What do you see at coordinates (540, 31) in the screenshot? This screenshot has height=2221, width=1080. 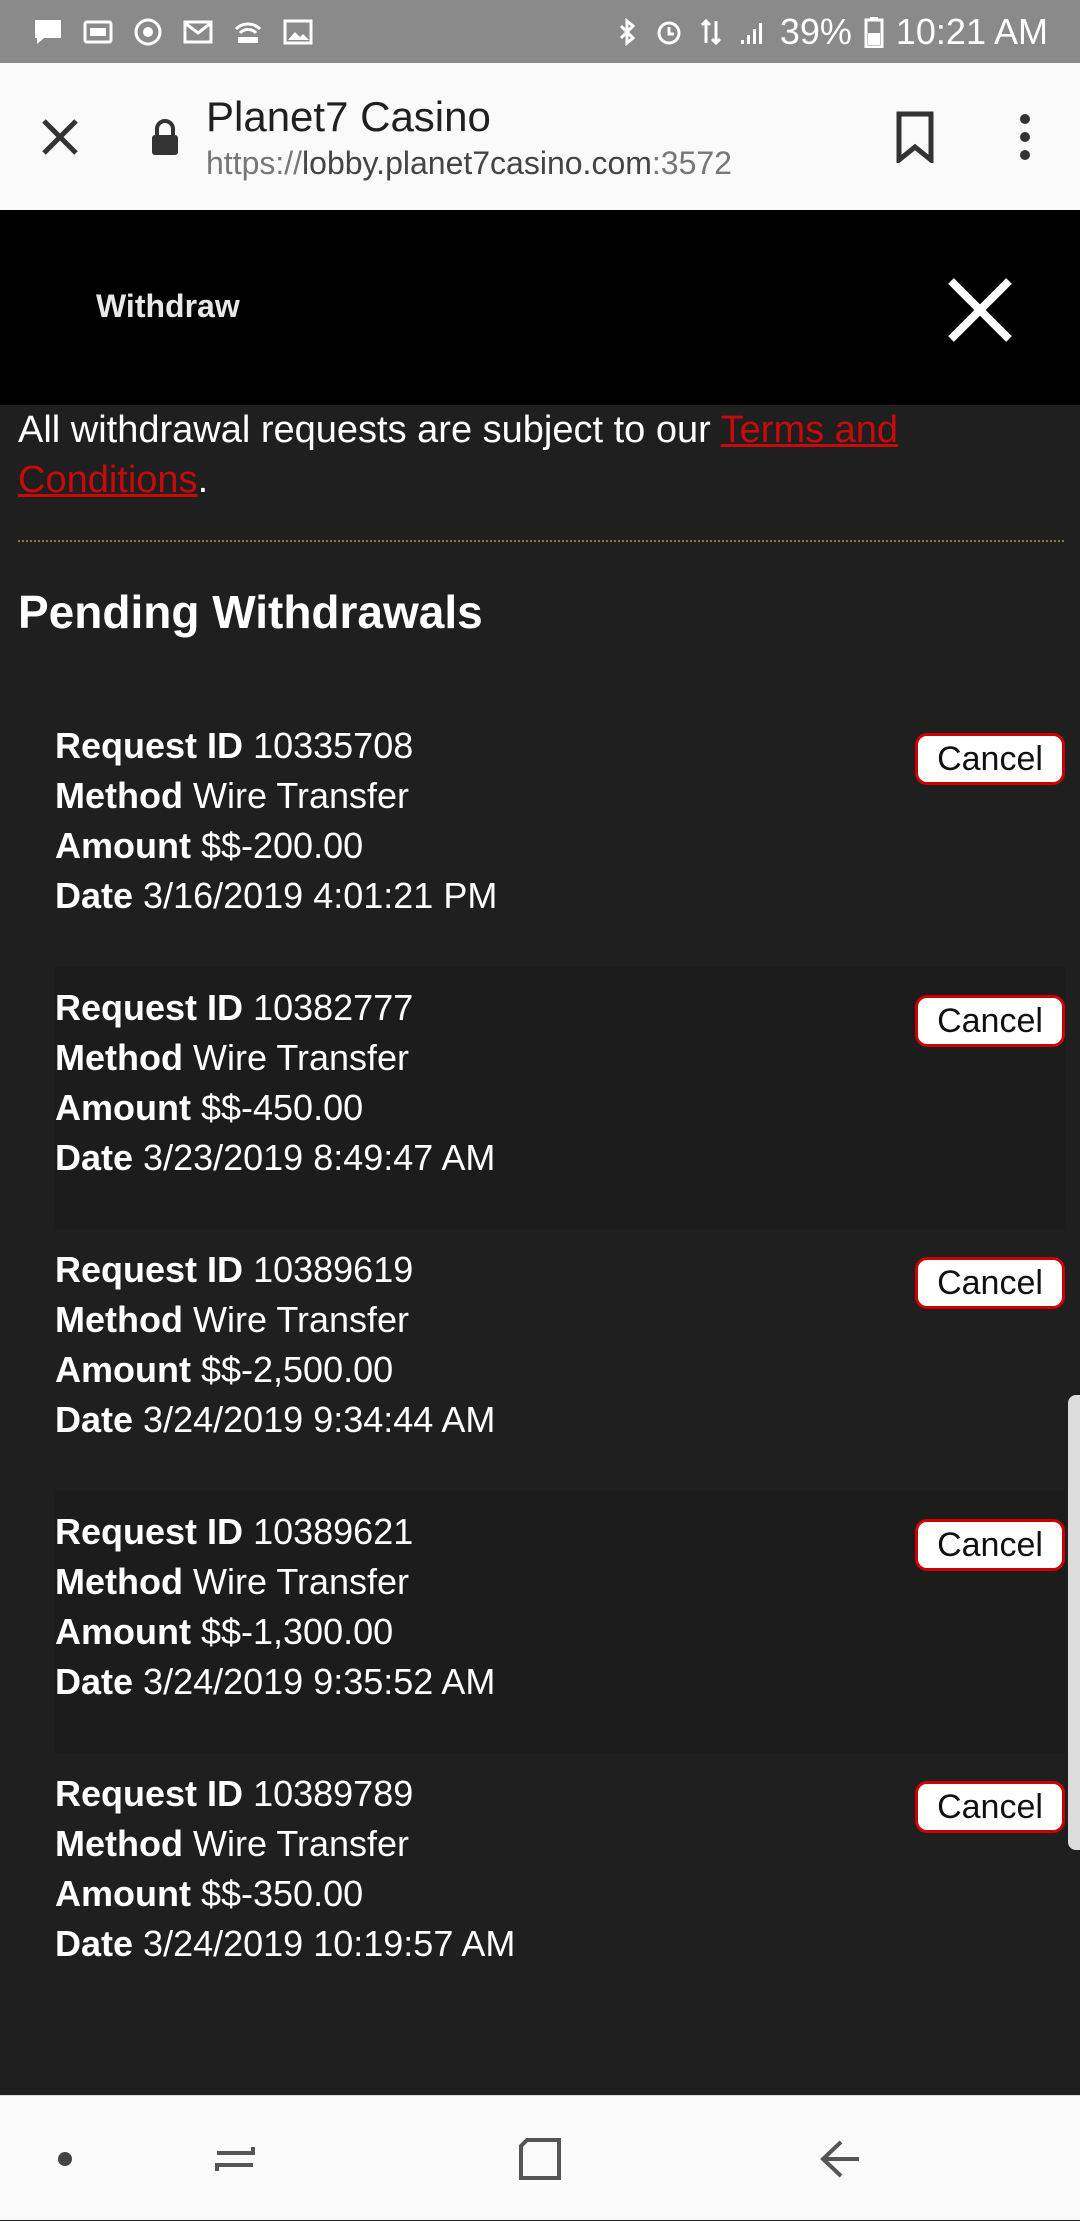 I see `status-bar: 39% 10:21 AM` at bounding box center [540, 31].